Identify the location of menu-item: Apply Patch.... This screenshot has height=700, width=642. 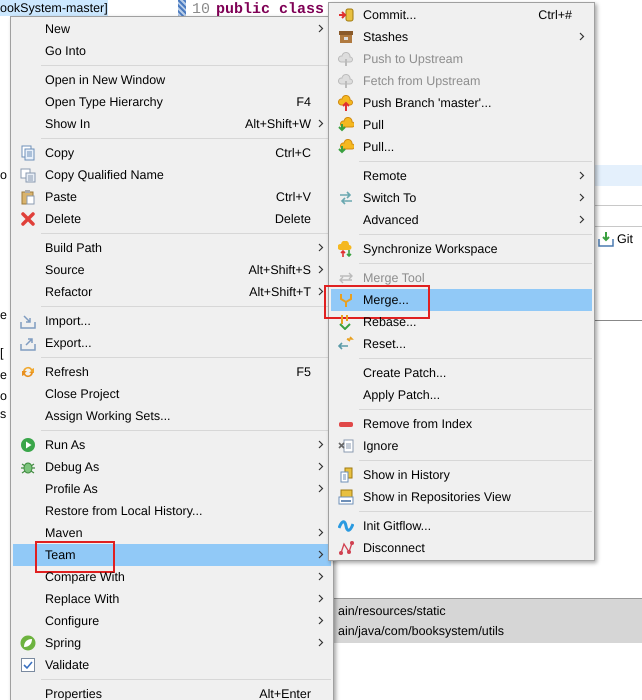
(461, 395).